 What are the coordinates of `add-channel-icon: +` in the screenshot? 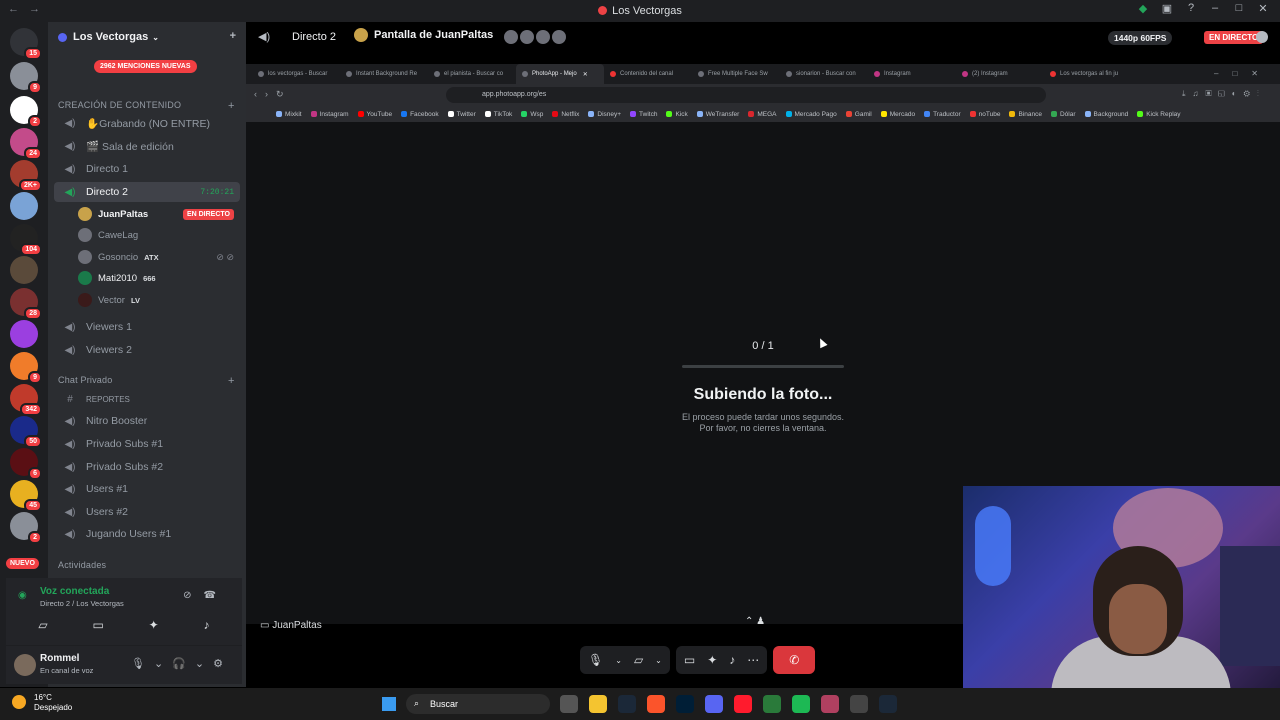 It's located at (231, 381).